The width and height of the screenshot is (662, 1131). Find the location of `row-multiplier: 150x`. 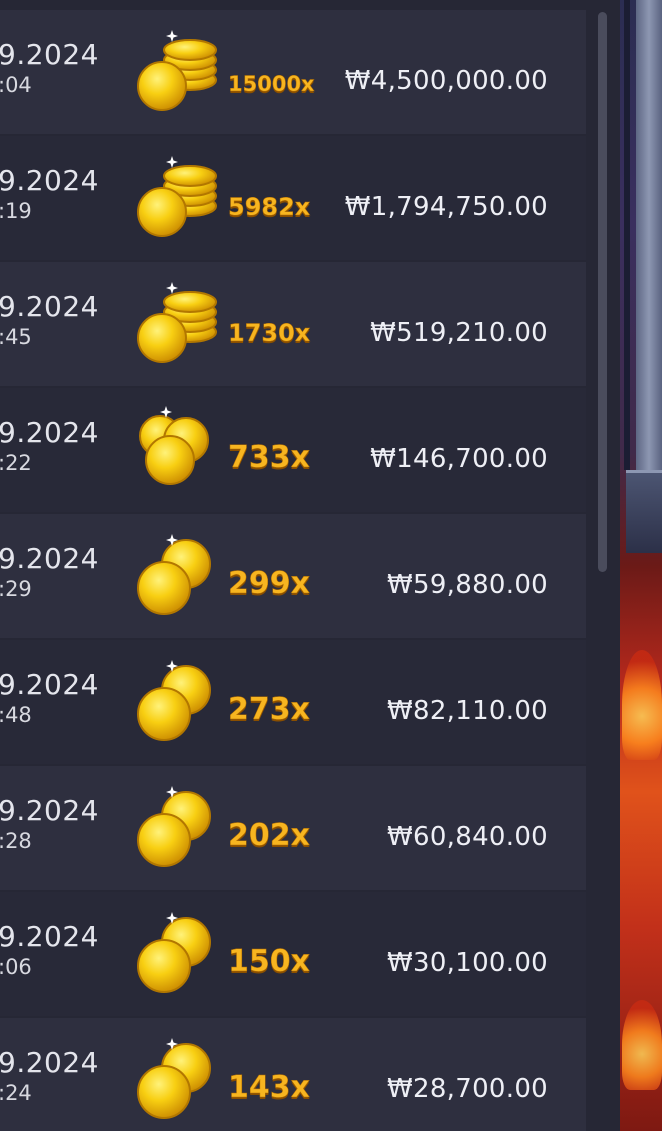

row-multiplier: 150x is located at coordinates (269, 962).